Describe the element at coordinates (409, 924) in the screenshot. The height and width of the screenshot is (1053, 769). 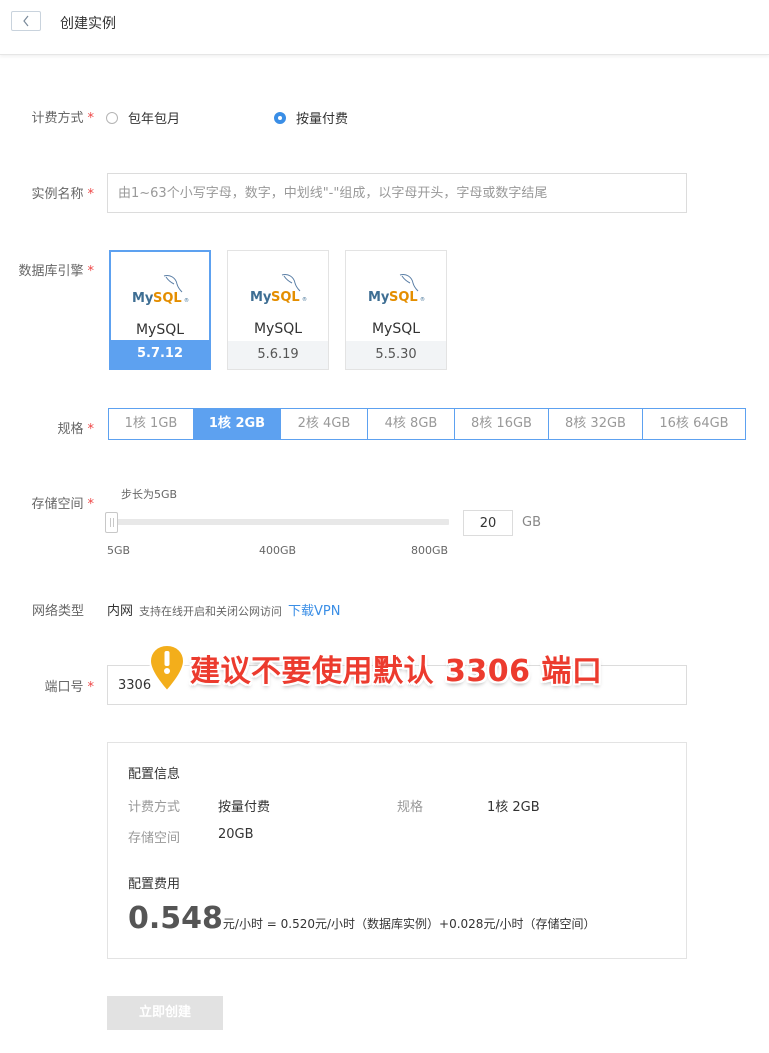
I see `price-detail: 元/小时 = 0.520元/小时（数据库实例）+0.028元/小时（存储空间）` at that location.